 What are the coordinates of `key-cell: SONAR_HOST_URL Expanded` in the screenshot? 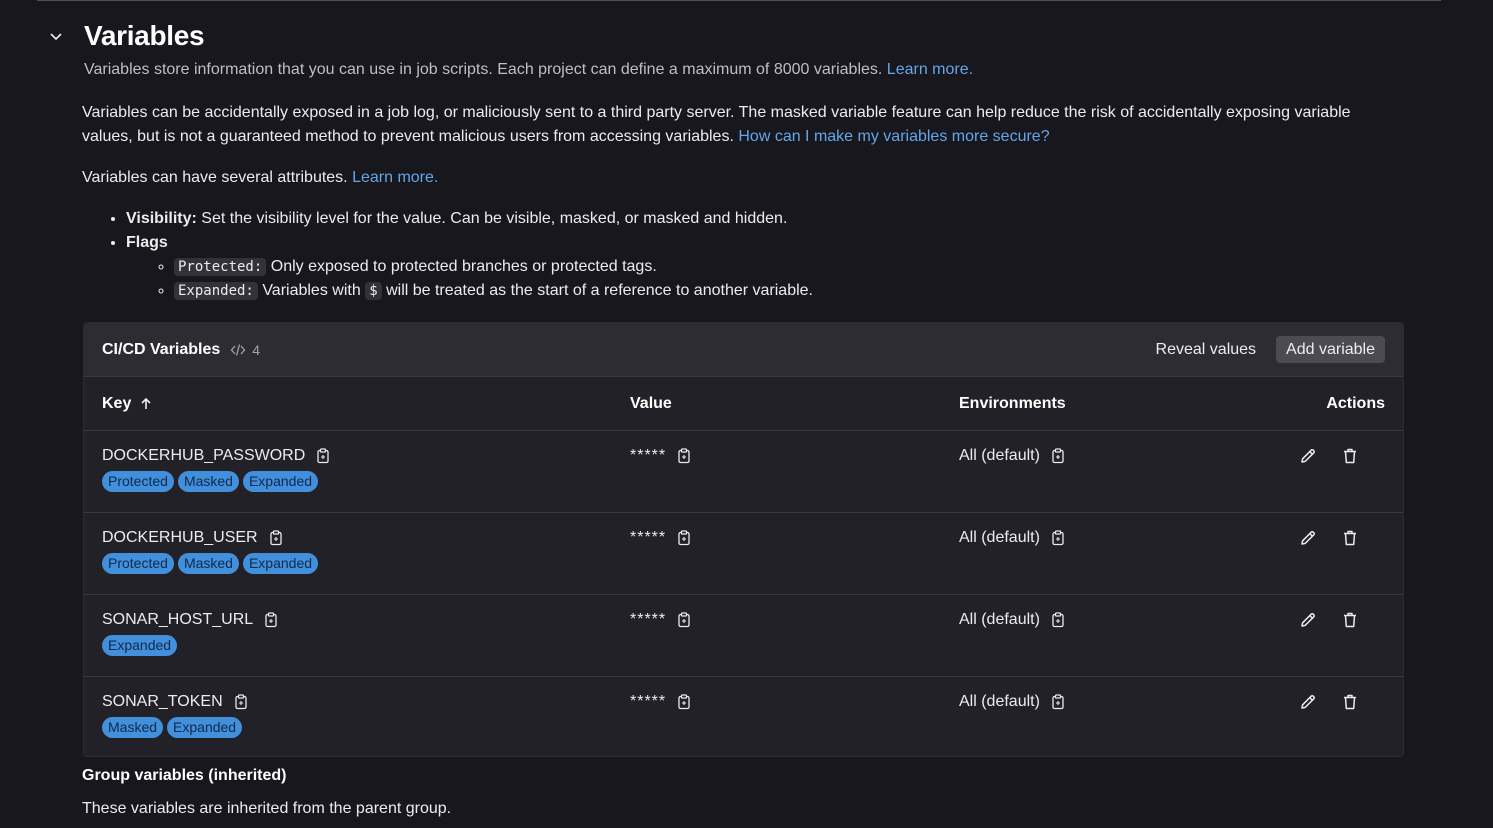 It's located at (348, 635).